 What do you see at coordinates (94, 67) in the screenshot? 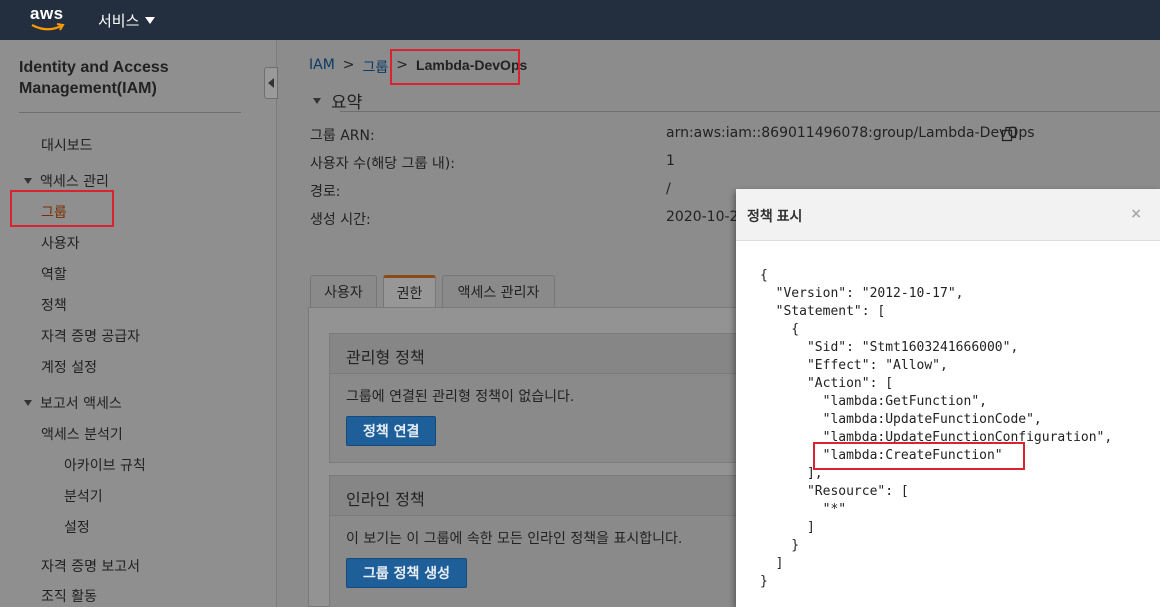
I see `sidebar-title-line1: Identity and Access` at bounding box center [94, 67].